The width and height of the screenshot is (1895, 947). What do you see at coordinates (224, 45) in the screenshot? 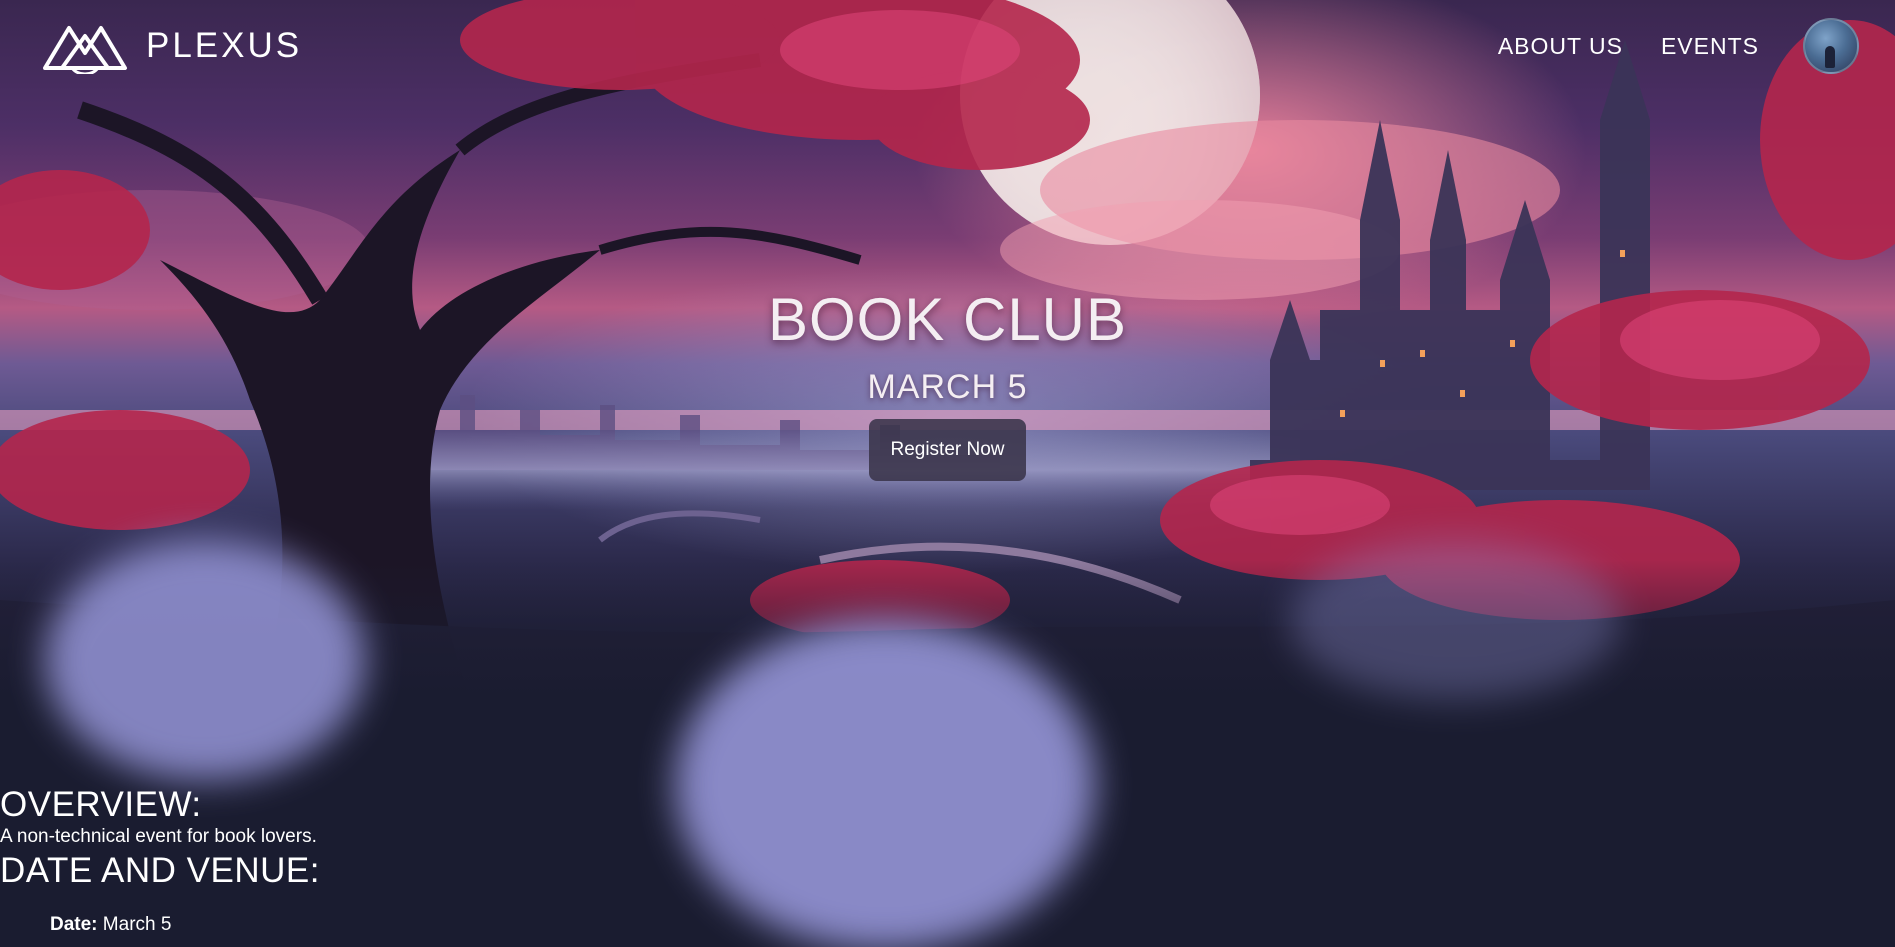
I see `brand-name: PLEXUS` at bounding box center [224, 45].